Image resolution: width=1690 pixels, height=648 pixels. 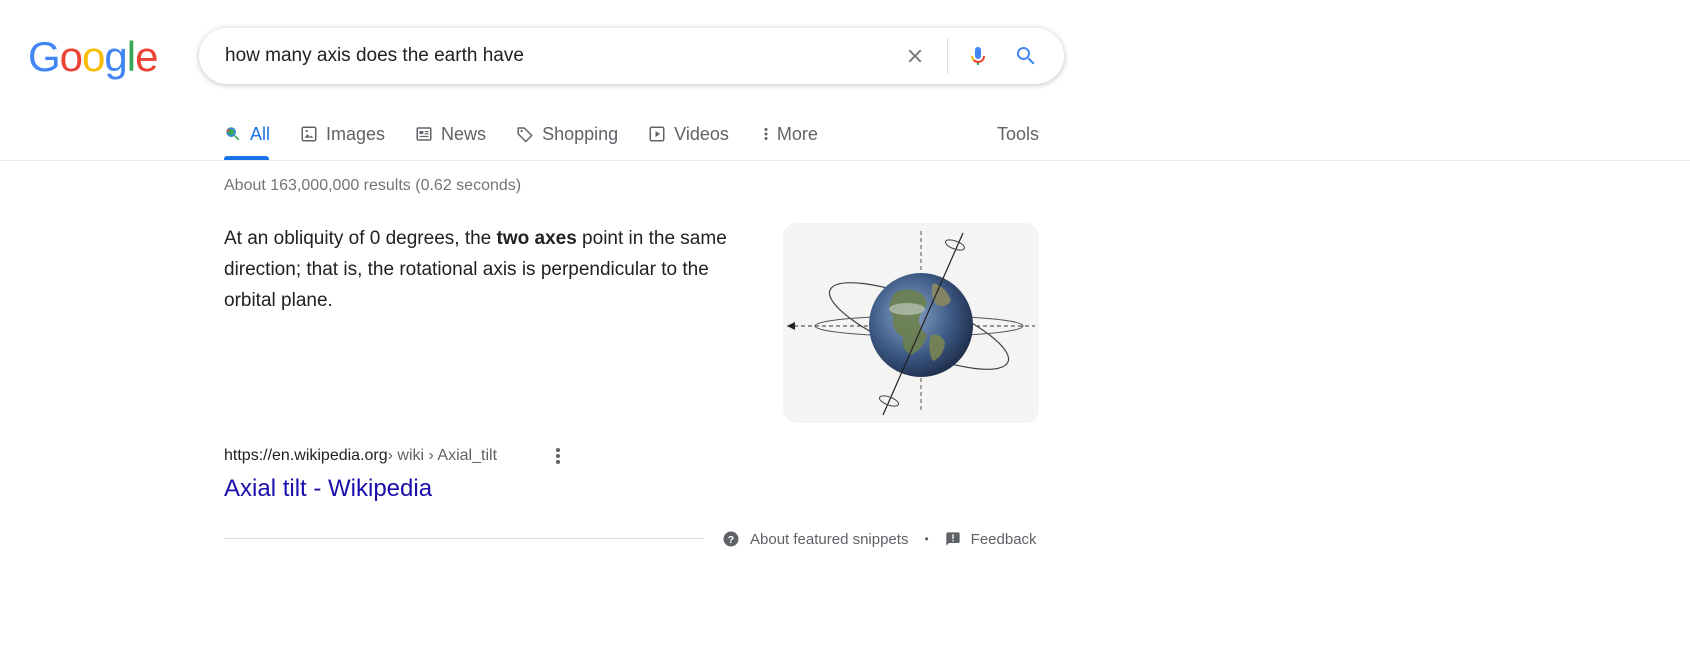 I want to click on search-tabs: All Images News Shopping Videos More, so click(x=536, y=139).